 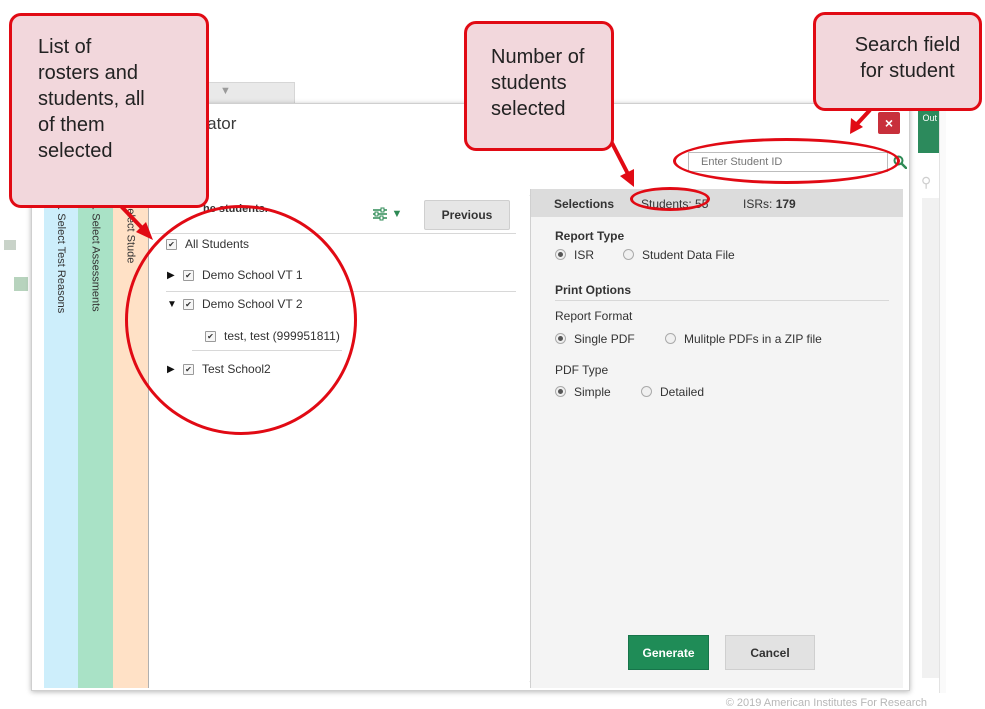 I want to click on callout-text: Number of students selected, so click(x=538, y=83).